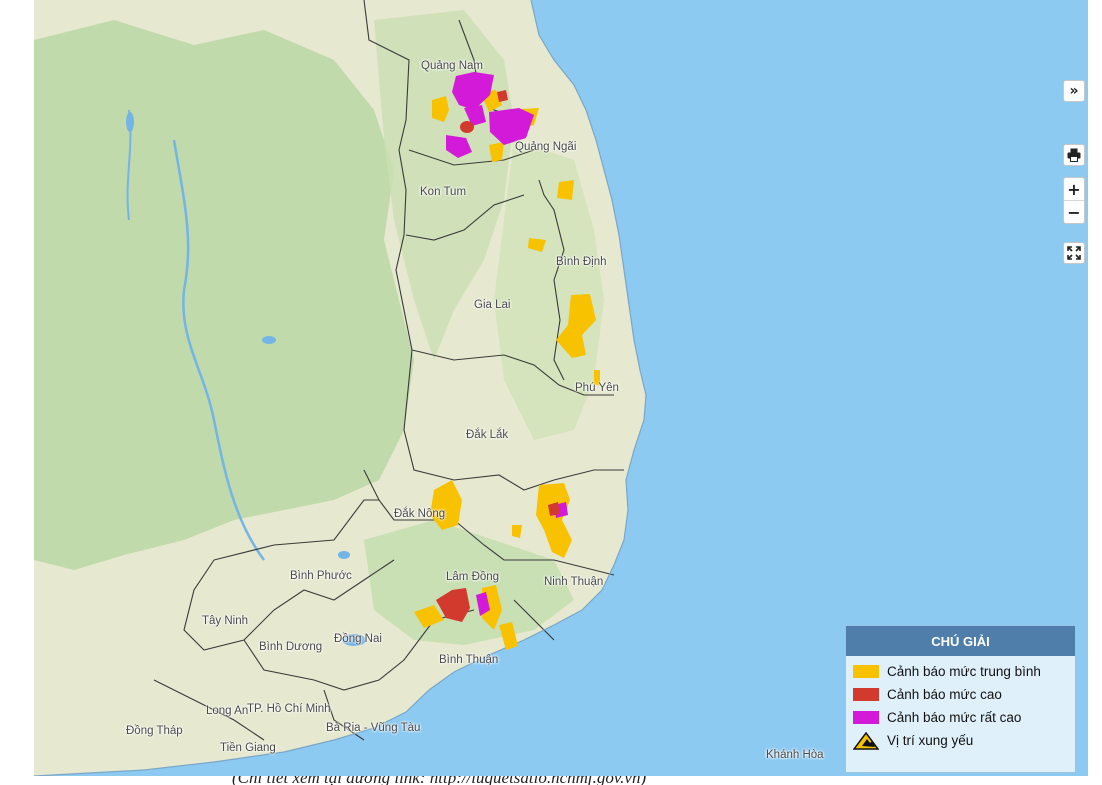 This screenshot has height=785, width=1102. Describe the element at coordinates (930, 740) in the screenshot. I see `legend-label: Vị trí xung yếu` at that location.